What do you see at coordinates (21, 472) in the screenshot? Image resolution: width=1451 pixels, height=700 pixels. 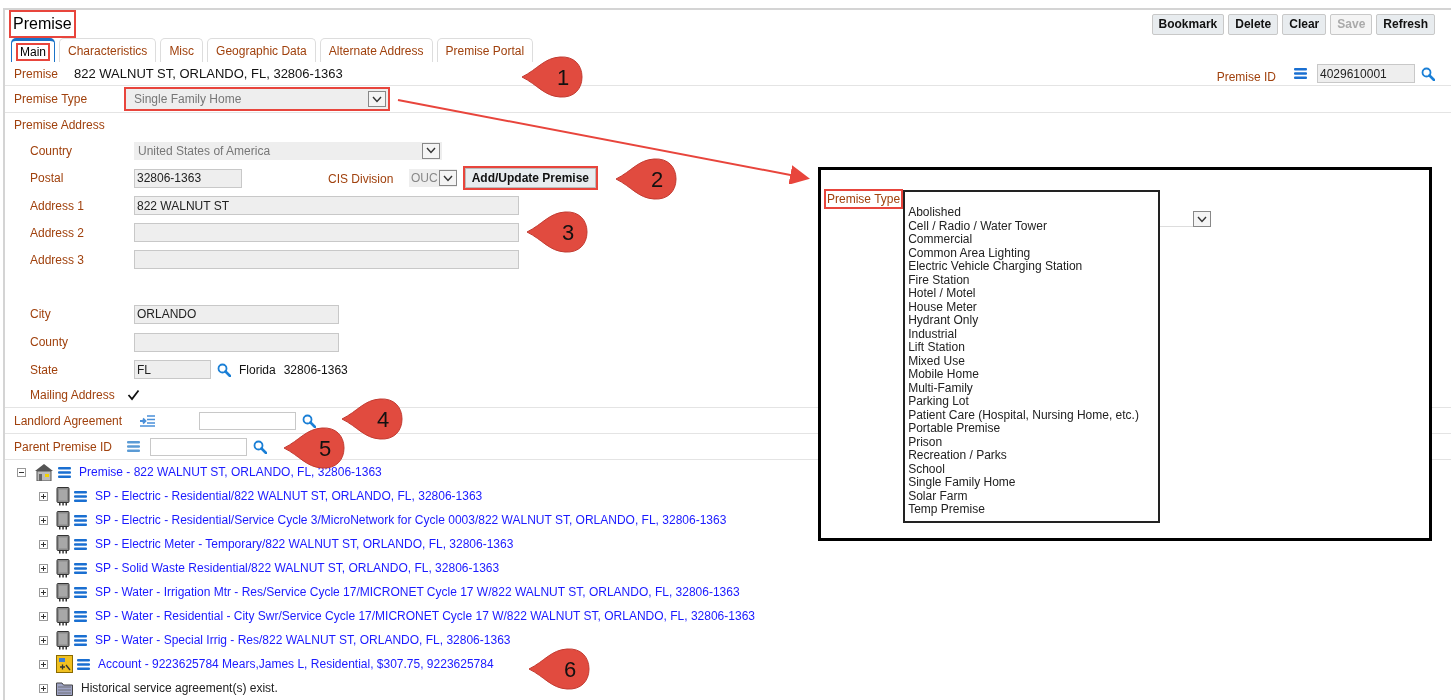 I see `collapse-icon` at bounding box center [21, 472].